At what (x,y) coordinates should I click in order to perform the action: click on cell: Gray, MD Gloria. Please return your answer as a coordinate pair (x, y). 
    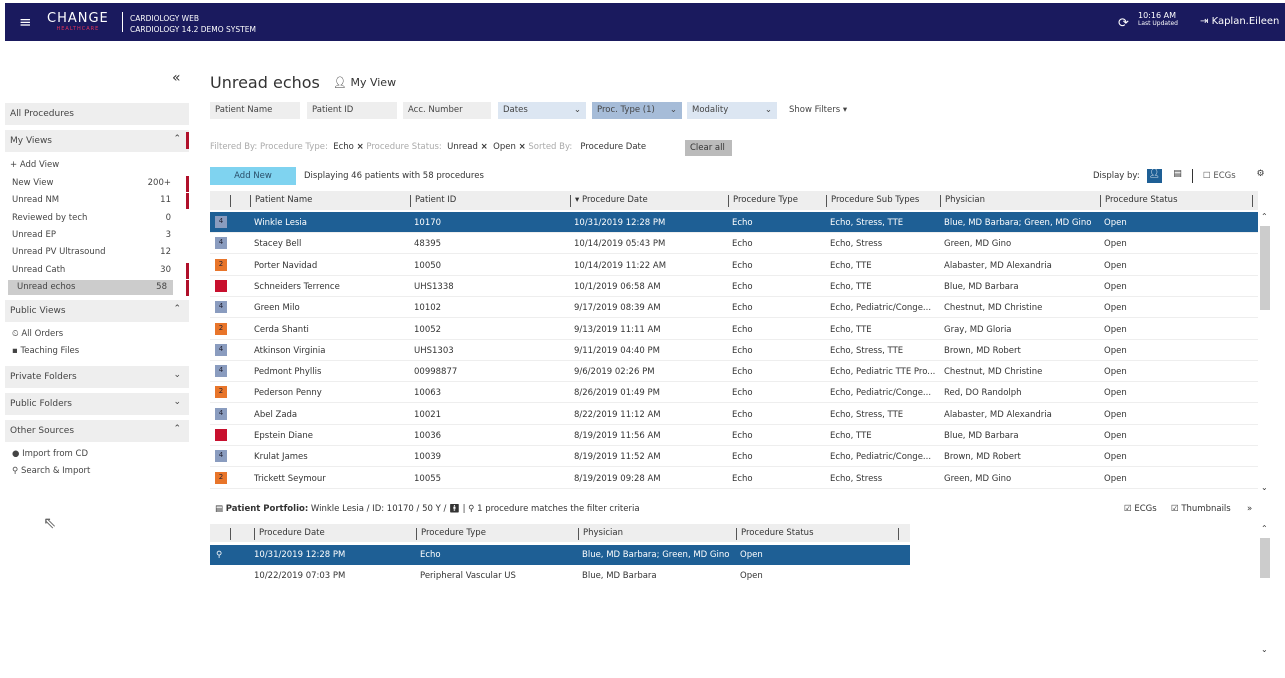
    Looking at the image, I should click on (978, 329).